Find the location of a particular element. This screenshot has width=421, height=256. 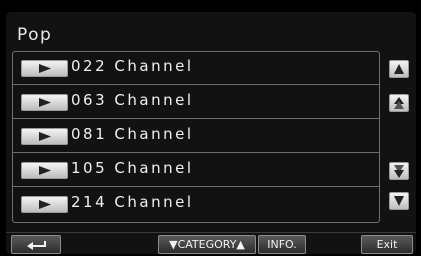

info-button: INFO. is located at coordinates (282, 244).